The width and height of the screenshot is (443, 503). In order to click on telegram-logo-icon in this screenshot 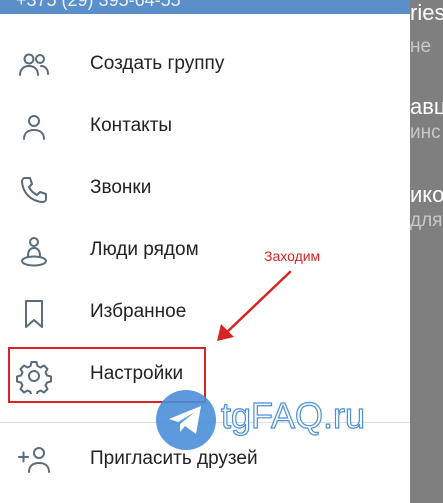, I will do `click(186, 420)`.